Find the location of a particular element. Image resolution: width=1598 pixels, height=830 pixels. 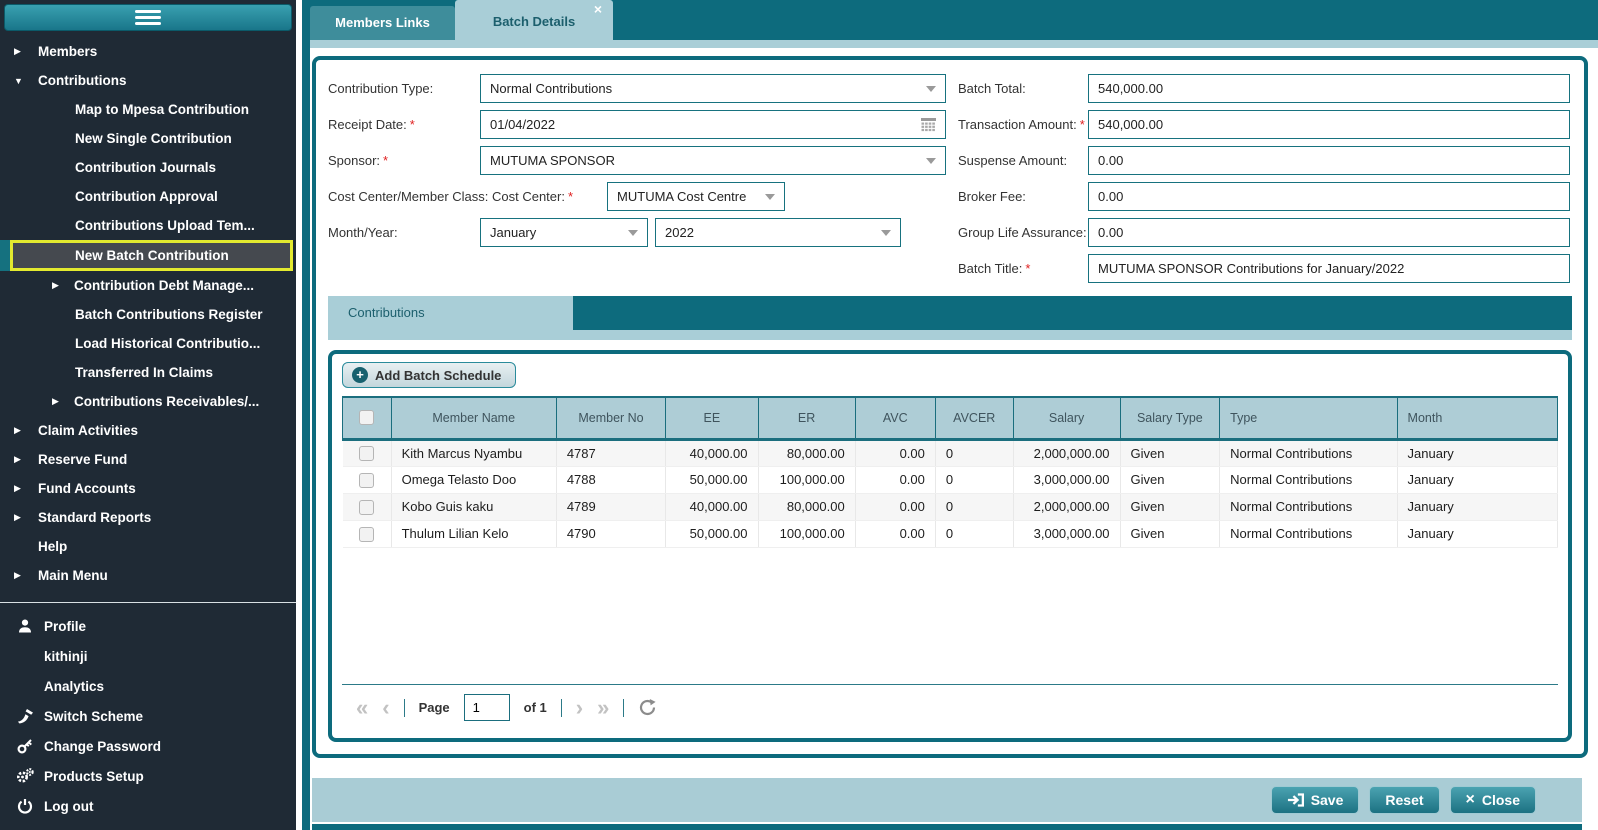

sidebar-item-change-password: Change Password is located at coordinates (148, 746).